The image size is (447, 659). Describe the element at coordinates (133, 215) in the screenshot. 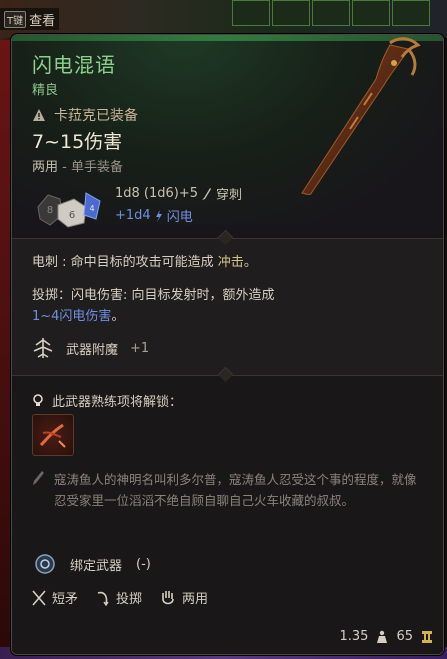

I see `damage-extra-dice: +1d4` at that location.